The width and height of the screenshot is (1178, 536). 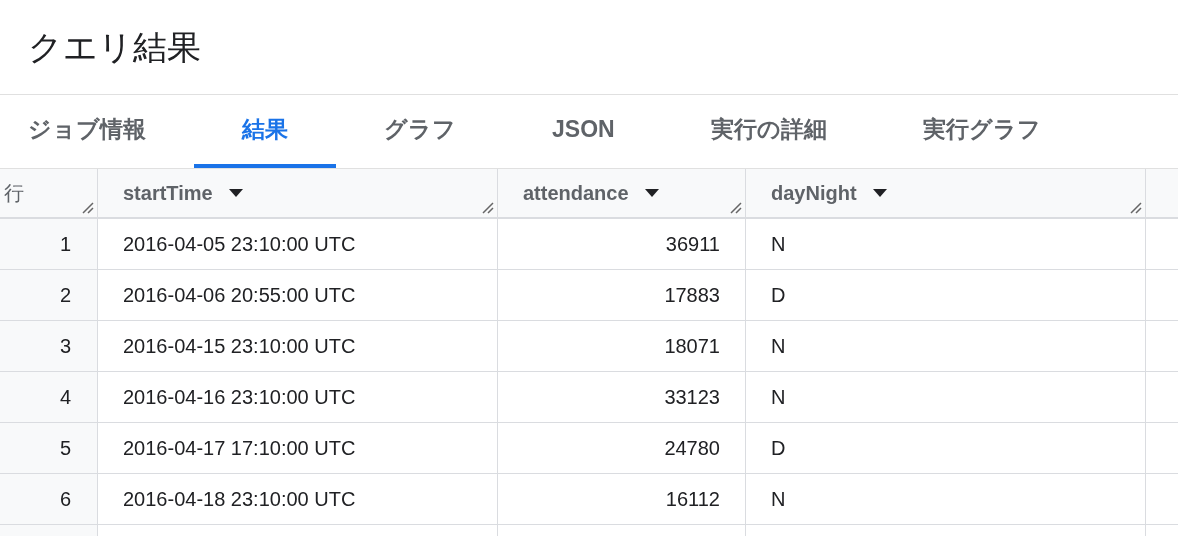 I want to click on row-number: 2, so click(x=65, y=295).